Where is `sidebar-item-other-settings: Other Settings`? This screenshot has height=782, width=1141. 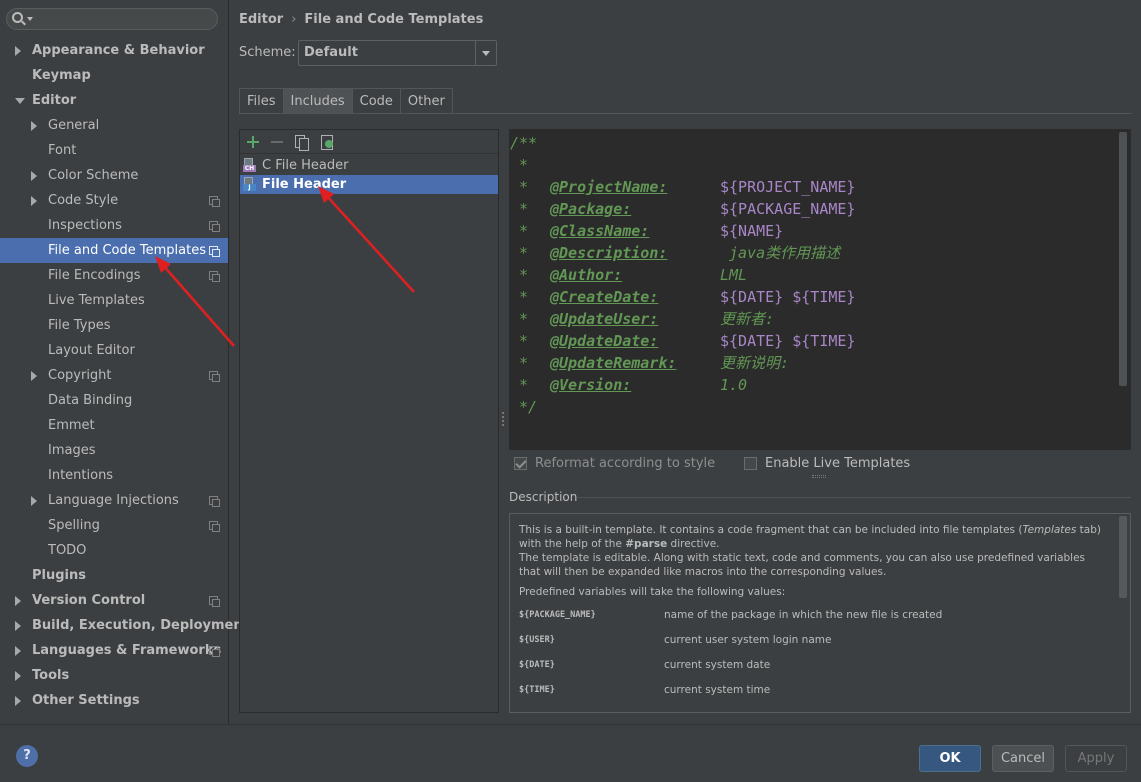
sidebar-item-other-settings: Other Settings is located at coordinates (114, 700).